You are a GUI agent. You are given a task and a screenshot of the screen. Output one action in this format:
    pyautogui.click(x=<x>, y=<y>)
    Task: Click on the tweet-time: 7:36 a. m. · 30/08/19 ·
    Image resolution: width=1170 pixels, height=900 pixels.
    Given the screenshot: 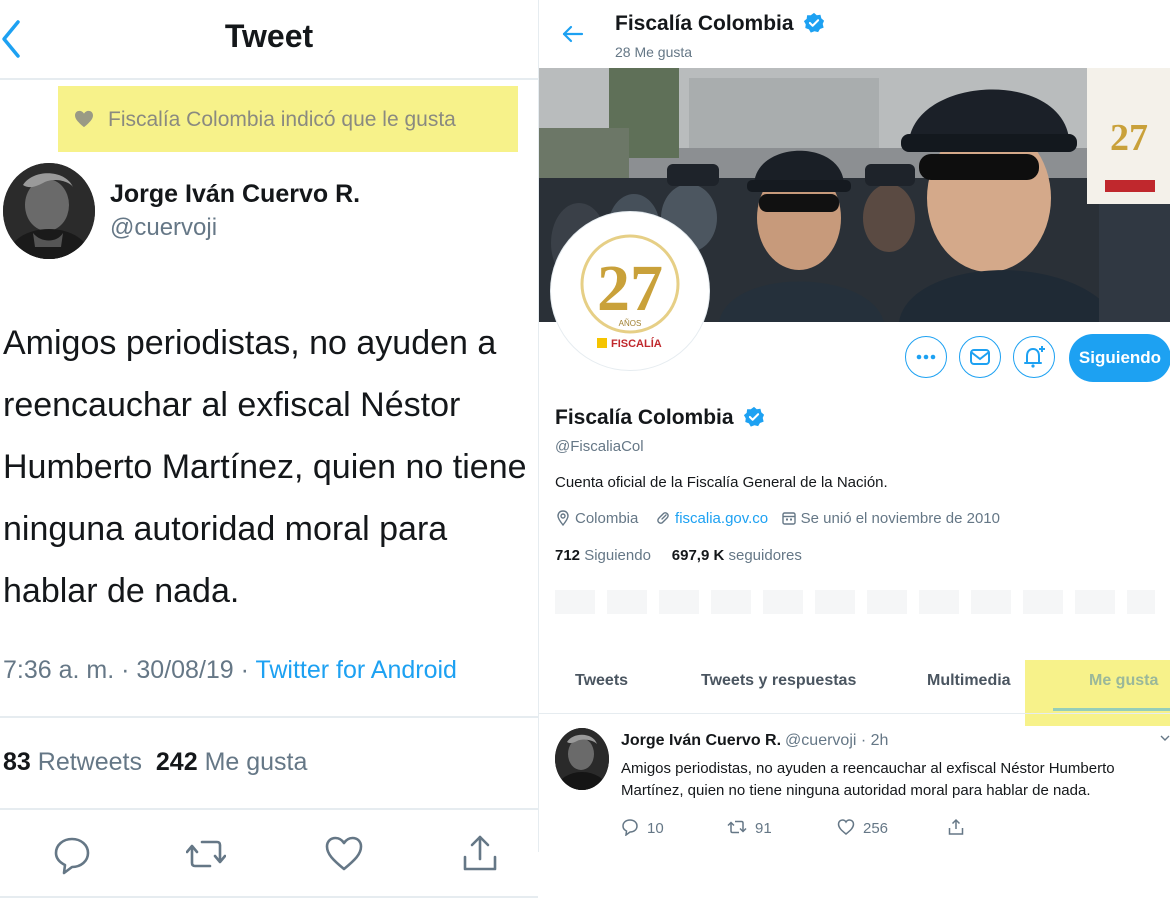 What is the action you would take?
    pyautogui.click(x=129, y=670)
    